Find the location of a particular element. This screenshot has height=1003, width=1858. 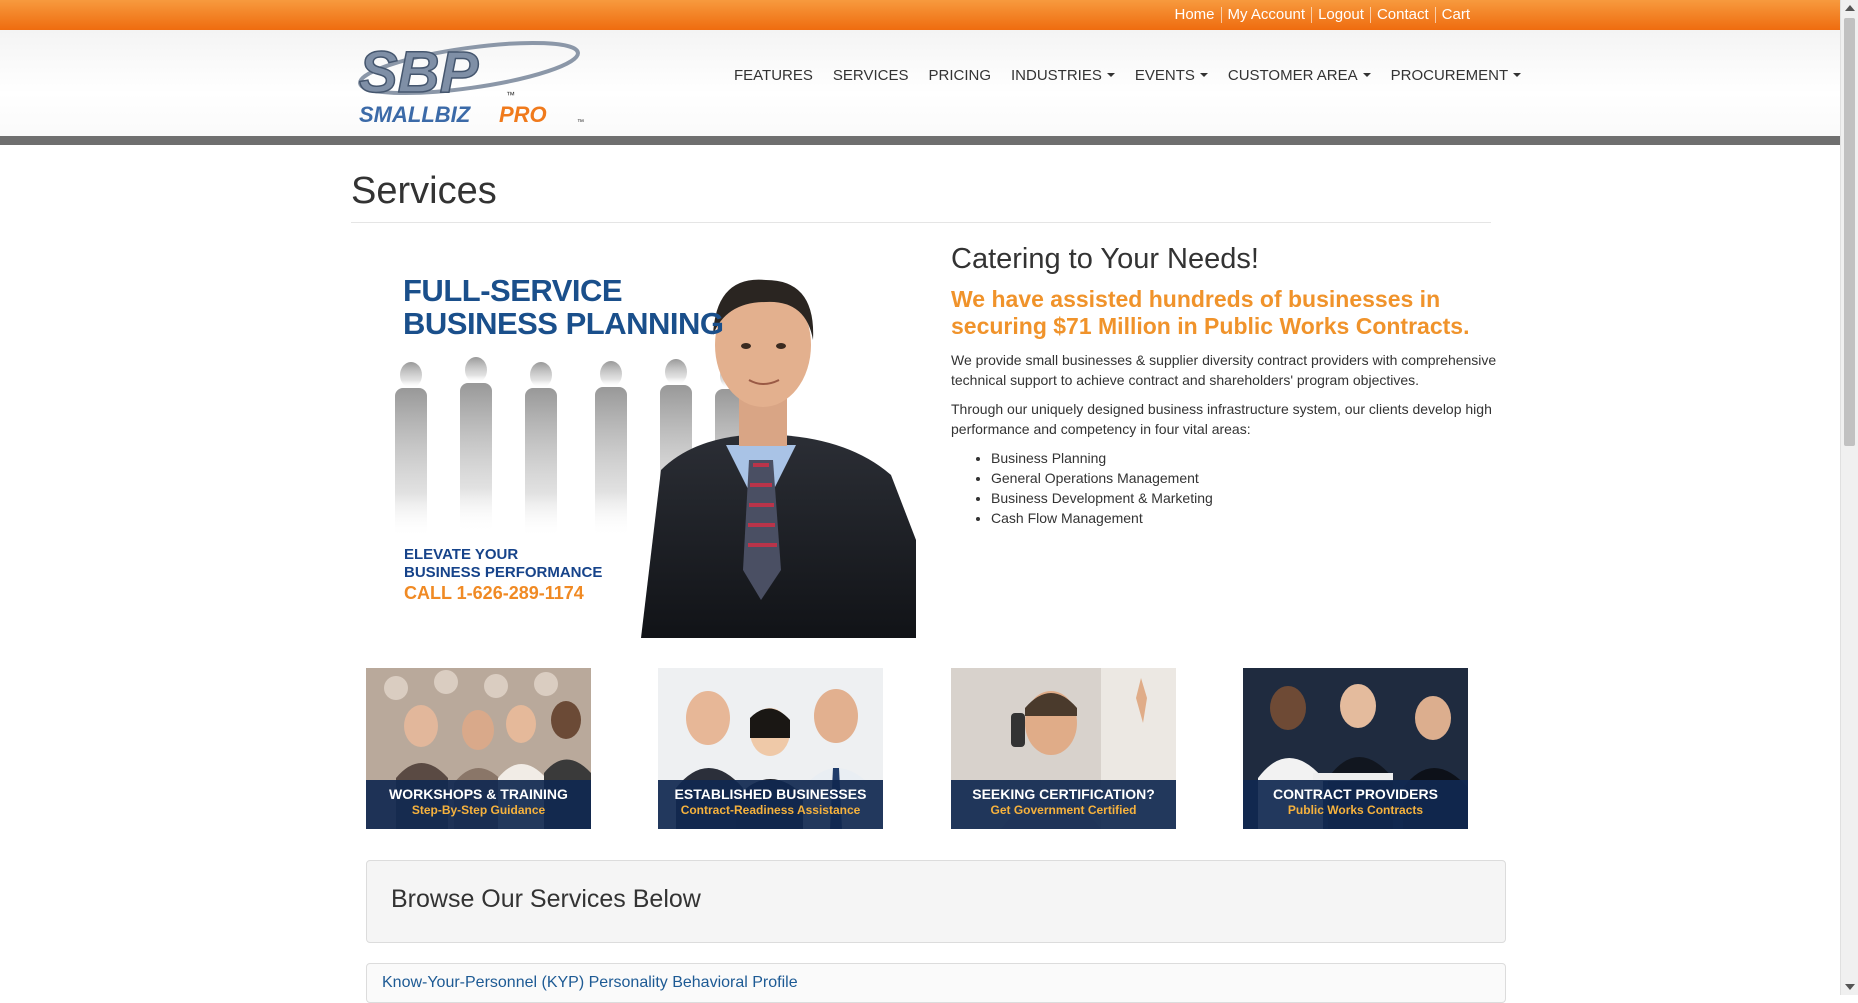

scrollbar-thumb is located at coordinates (1849, 232).